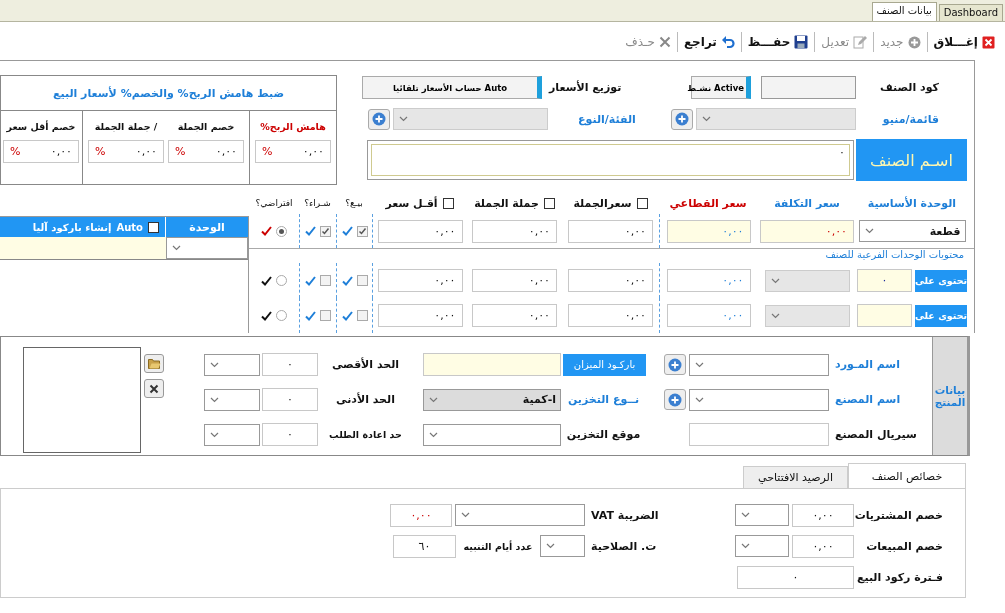 The width and height of the screenshot is (1005, 613). I want to click on toolbar-button: تراجع, so click(708, 42).